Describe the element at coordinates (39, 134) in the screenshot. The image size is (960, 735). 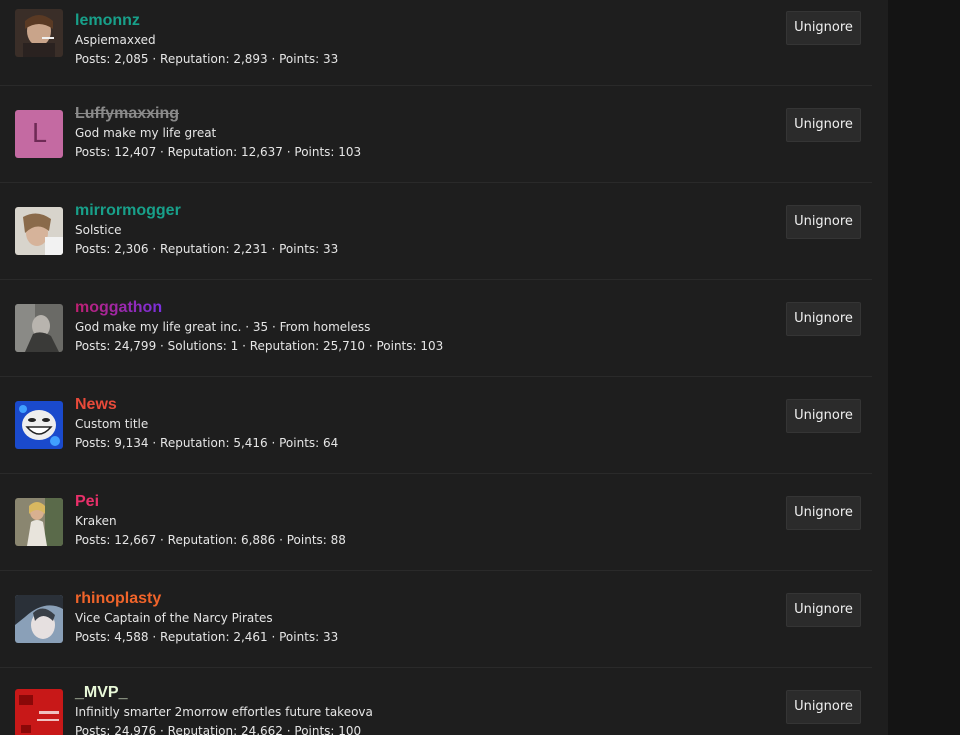
I see `letter-avatar: L` at that location.